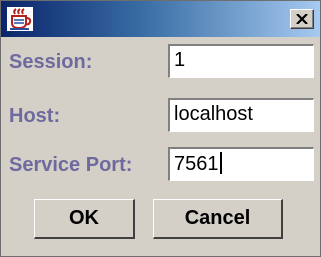 The width and height of the screenshot is (321, 257). What do you see at coordinates (51, 62) in the screenshot?
I see `session-label: Session:` at bounding box center [51, 62].